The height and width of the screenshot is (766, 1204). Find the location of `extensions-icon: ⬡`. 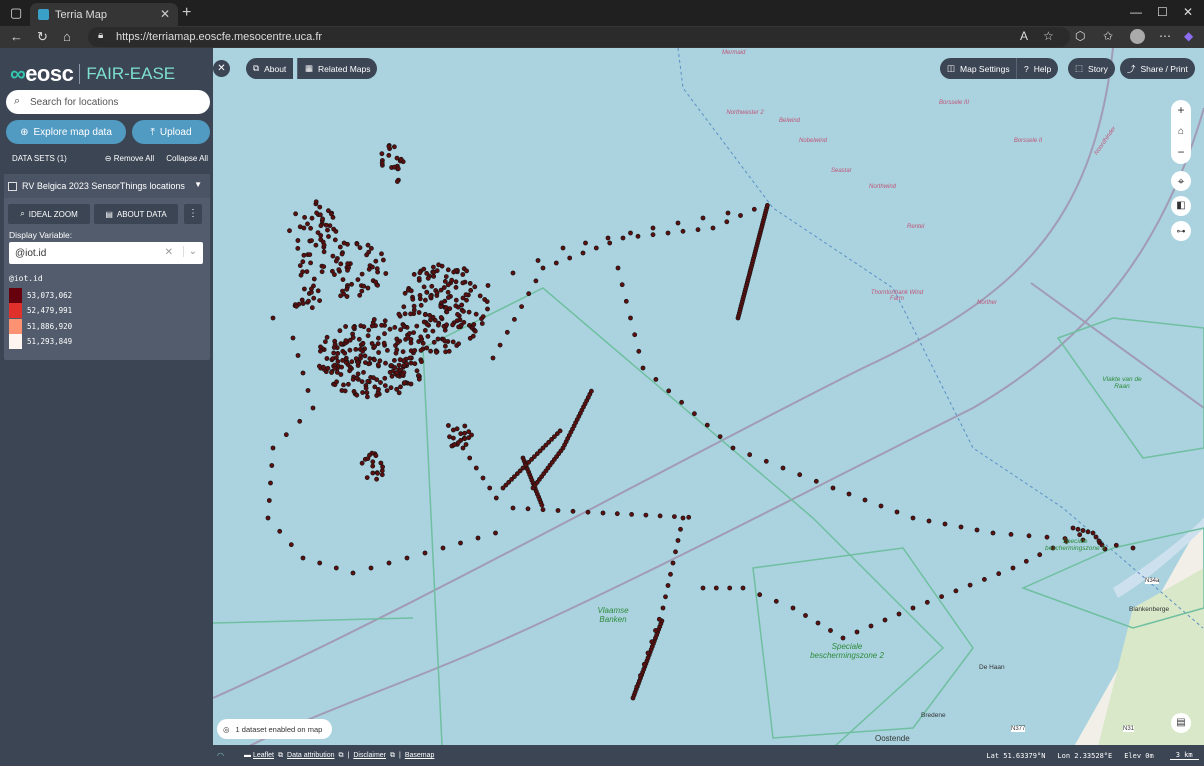

extensions-icon: ⬡ is located at coordinates (1080, 36).